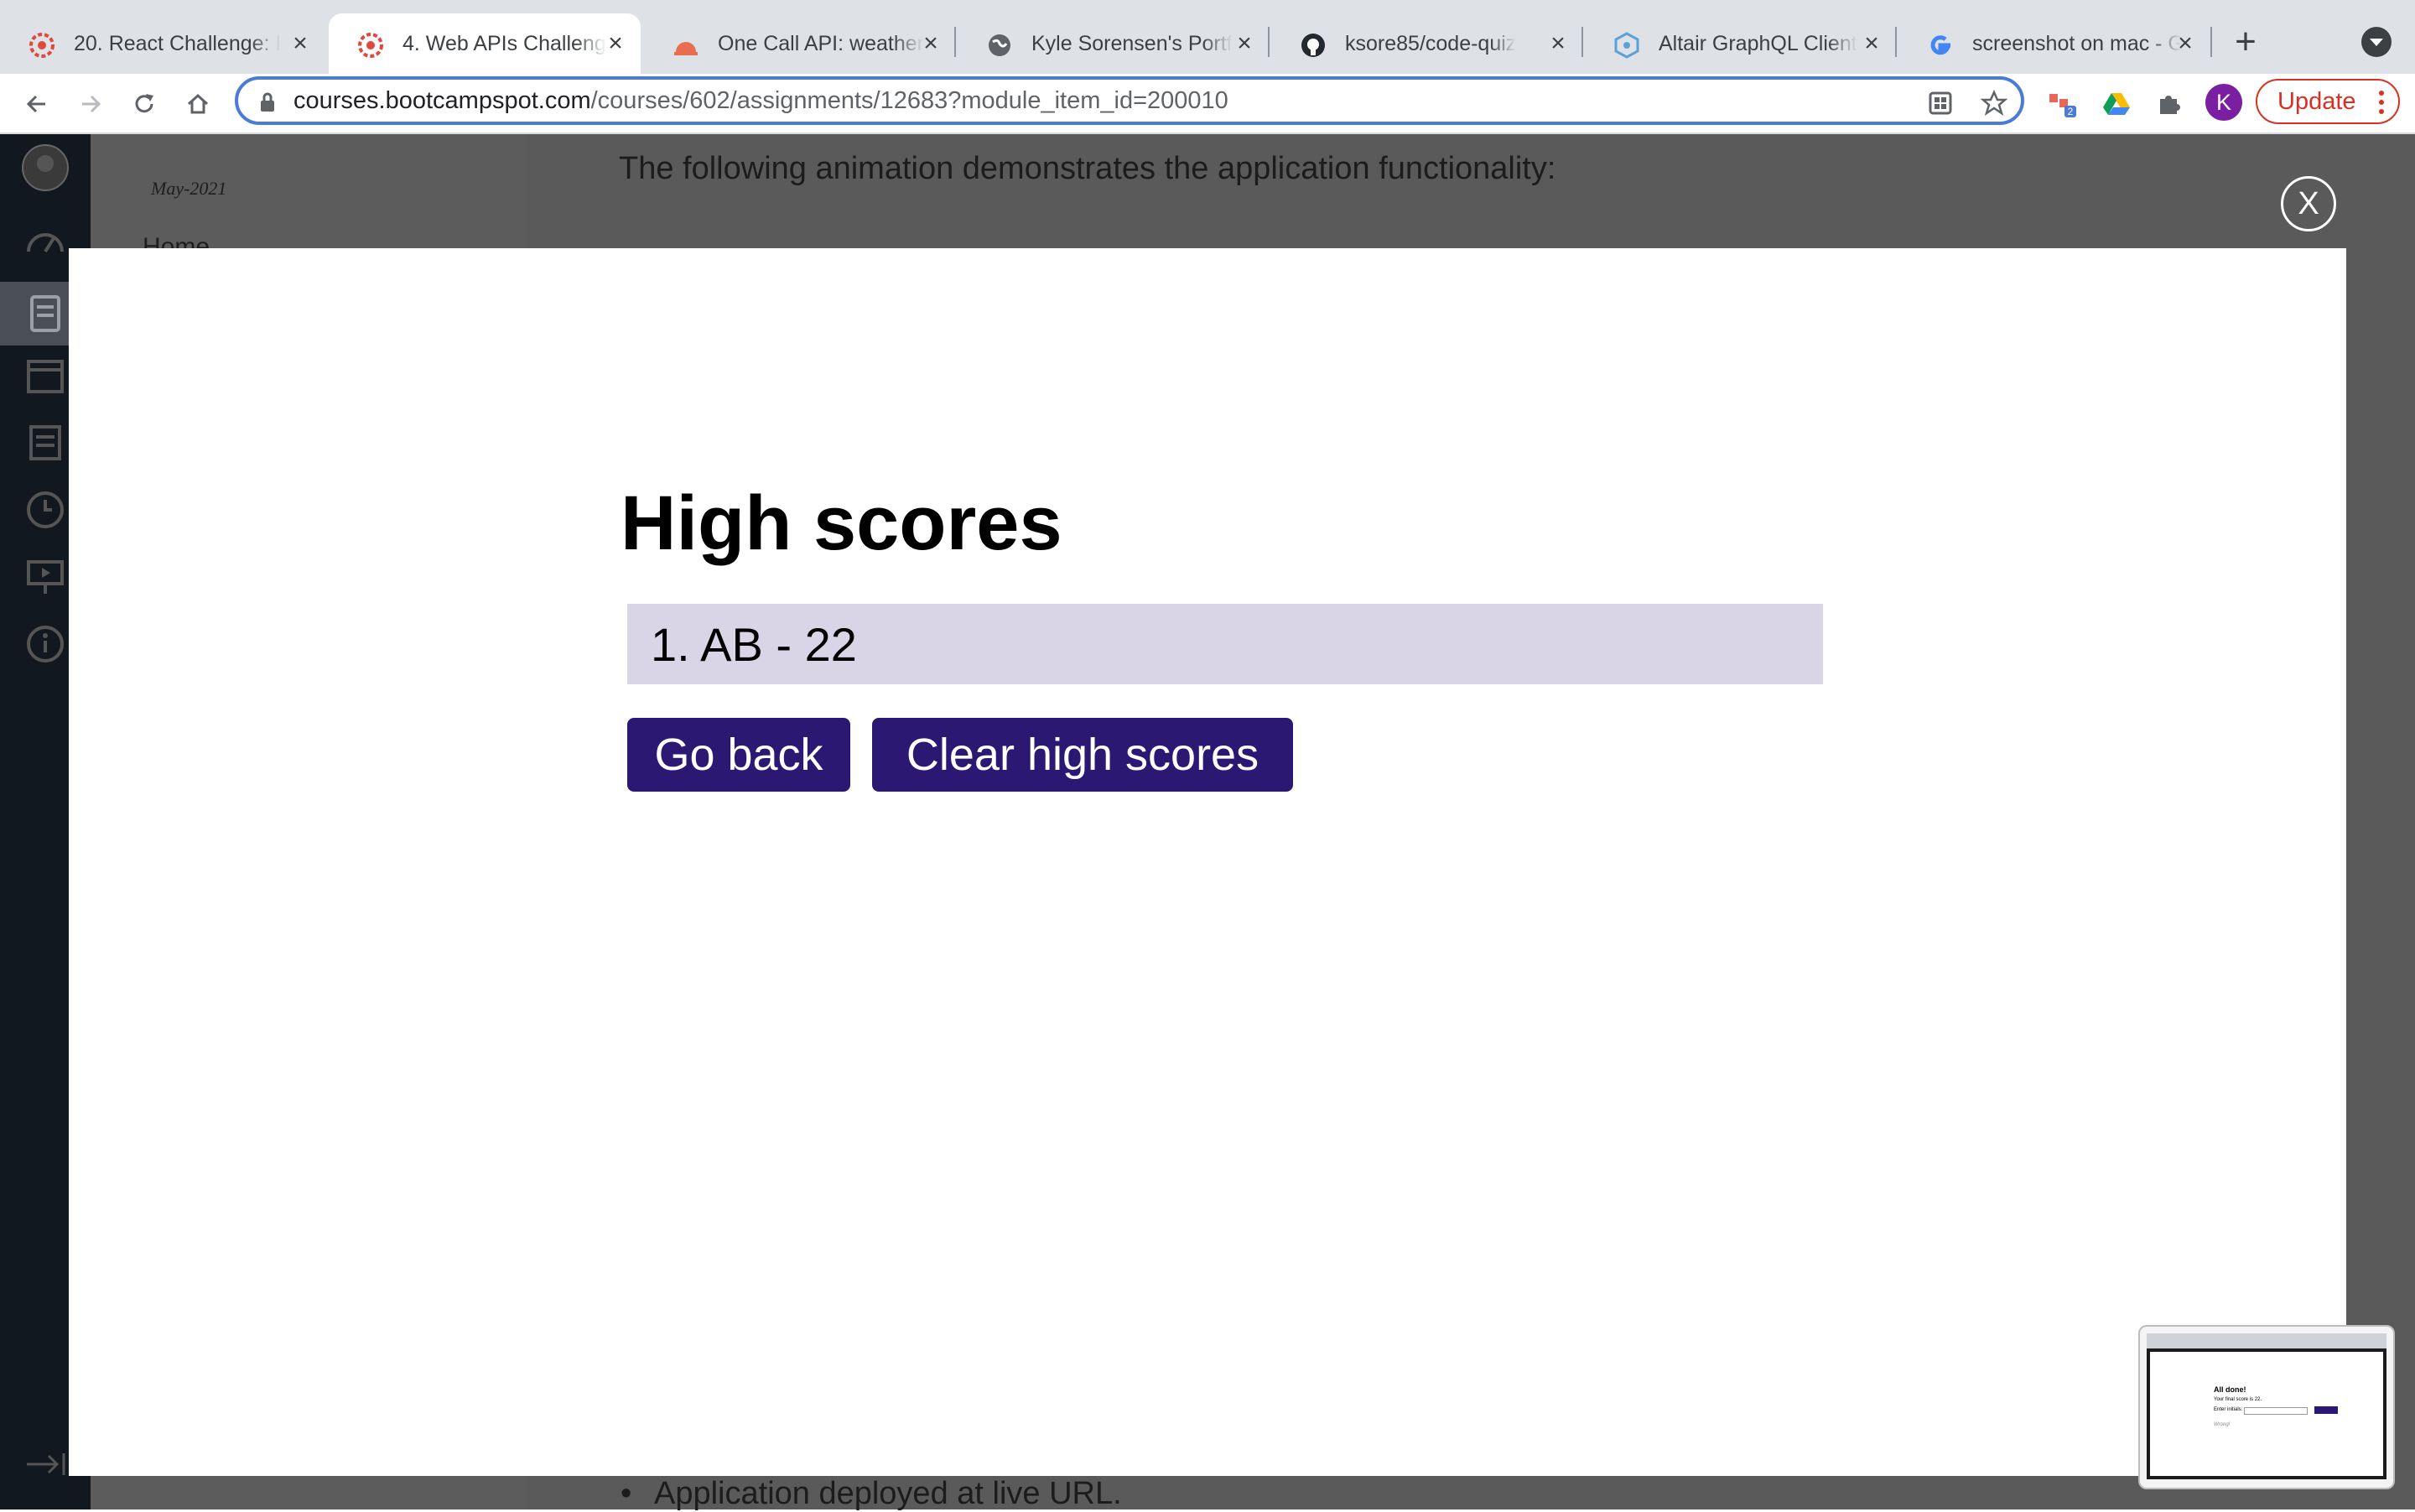  What do you see at coordinates (2308, 203) in the screenshot?
I see `close-modal-button: X` at bounding box center [2308, 203].